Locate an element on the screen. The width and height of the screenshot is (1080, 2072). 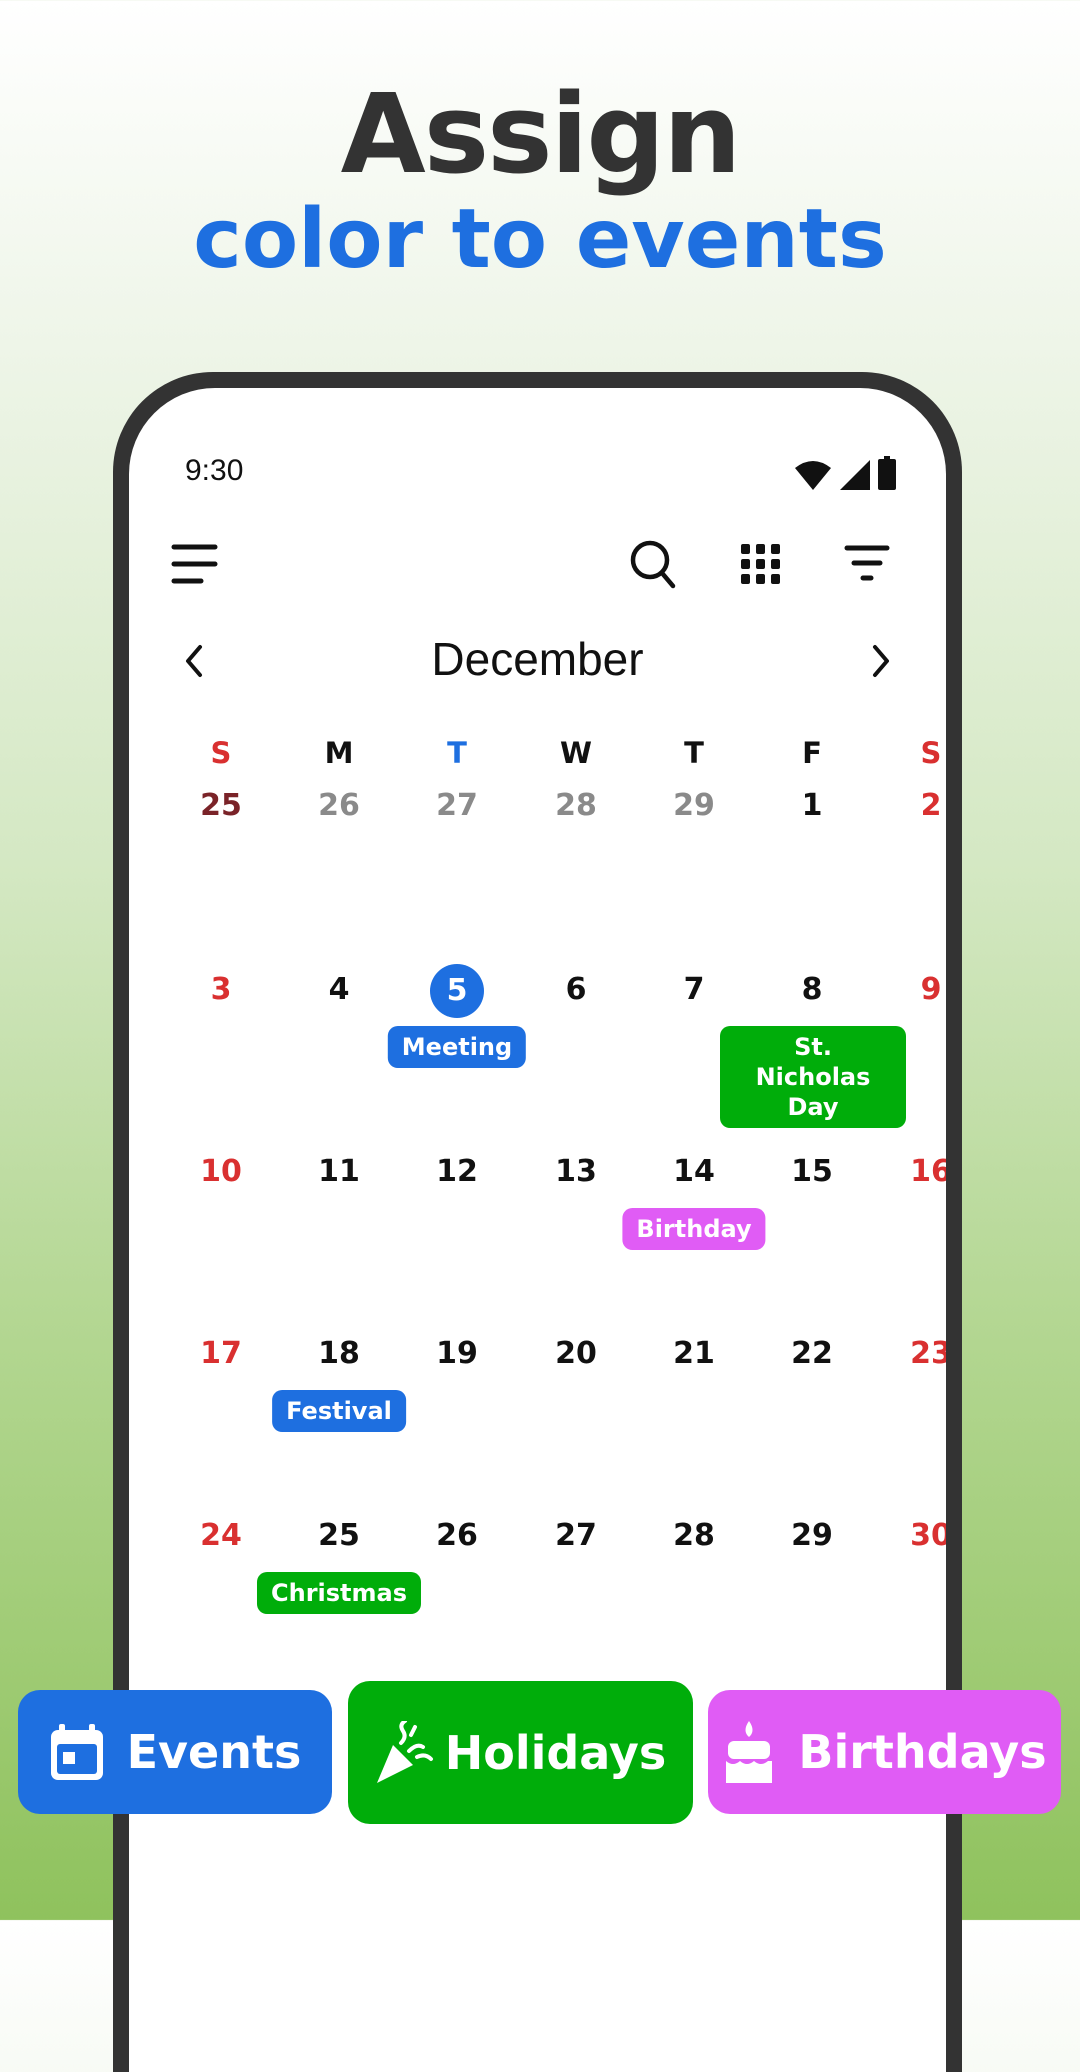
day-number: 20 is located at coordinates (576, 1353).